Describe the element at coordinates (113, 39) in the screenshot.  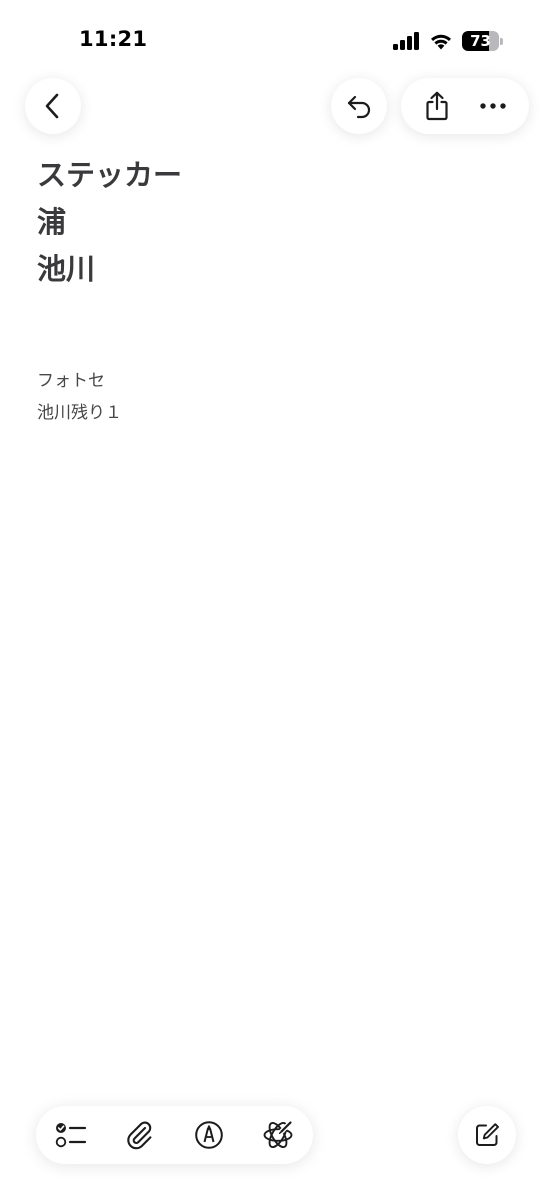
I see `status-time: 11:21` at that location.